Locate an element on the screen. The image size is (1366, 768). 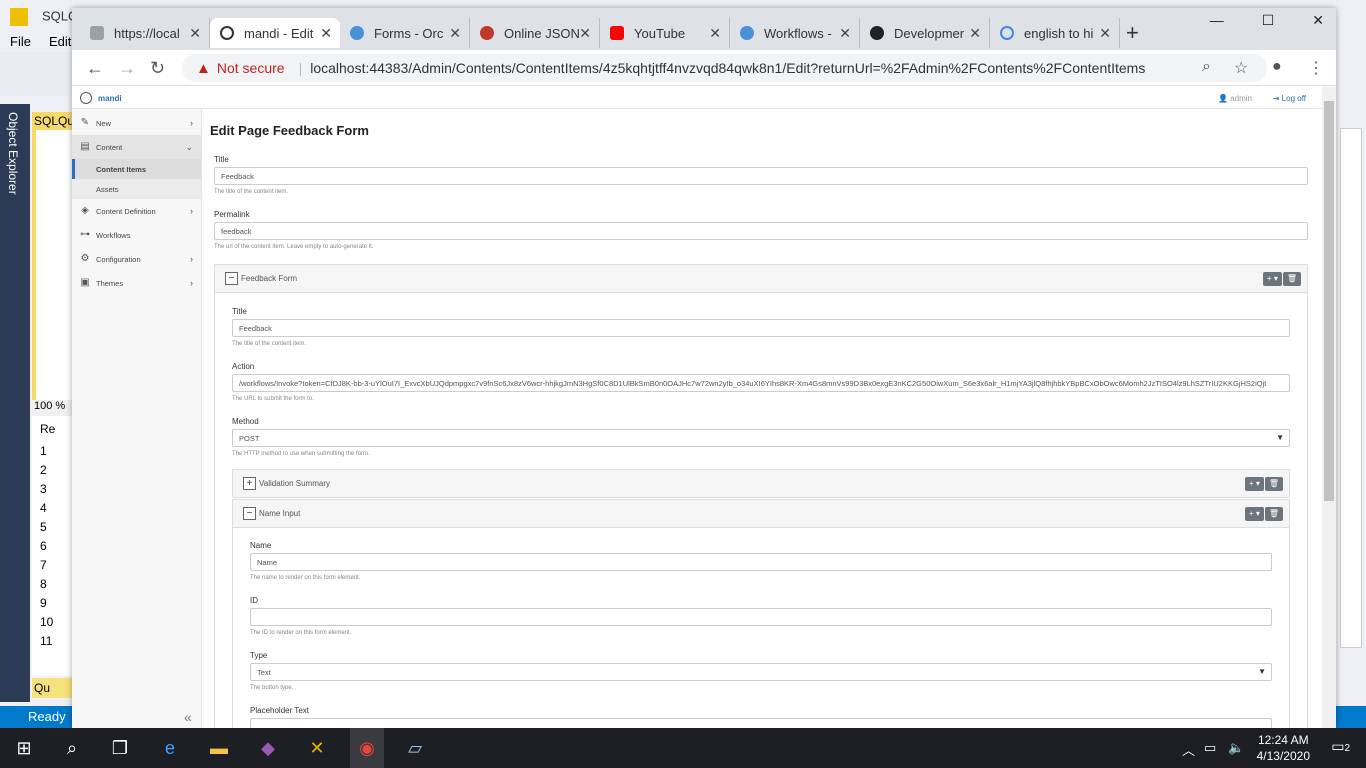
method-select: POST ▼ is located at coordinates (761, 438).